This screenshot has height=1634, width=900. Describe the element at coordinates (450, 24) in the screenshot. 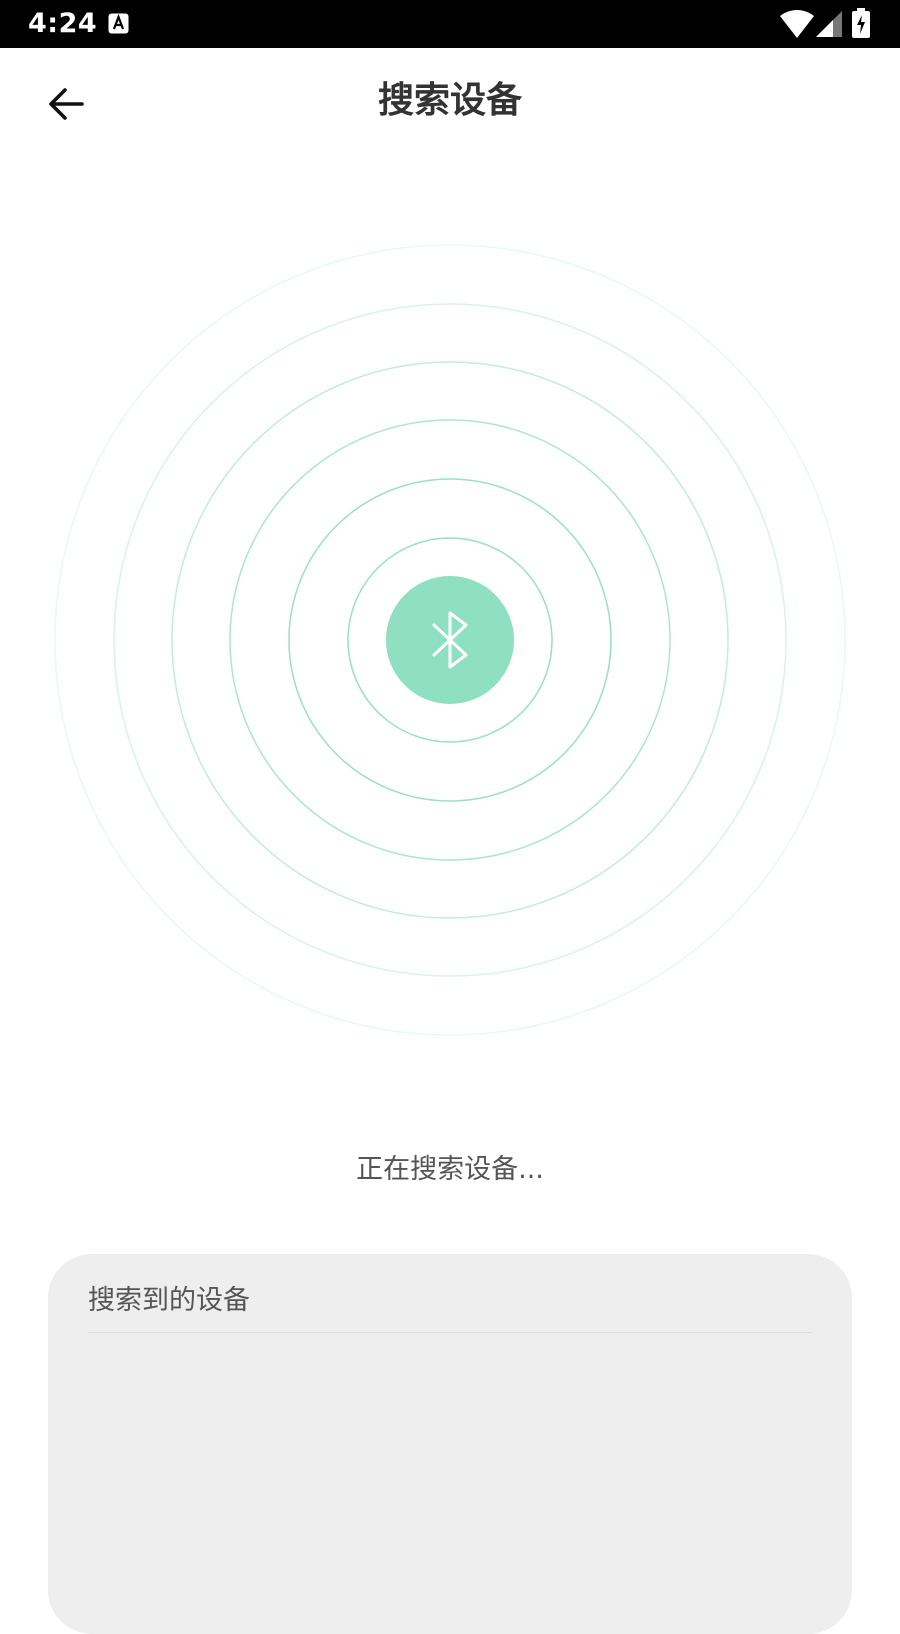

I see `status-bar: 4:24` at that location.